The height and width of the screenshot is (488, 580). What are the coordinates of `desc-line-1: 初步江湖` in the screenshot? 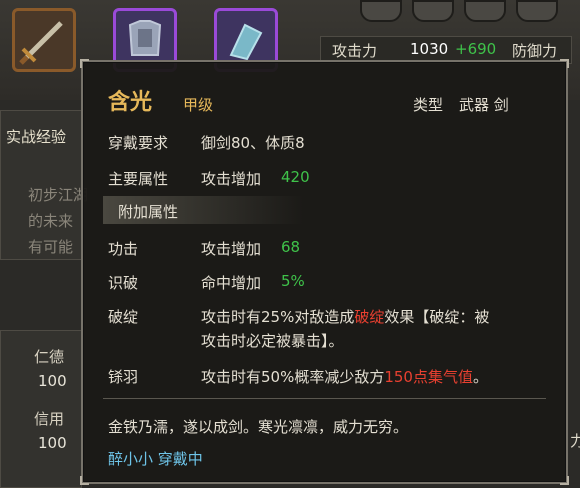 It's located at (58, 195).